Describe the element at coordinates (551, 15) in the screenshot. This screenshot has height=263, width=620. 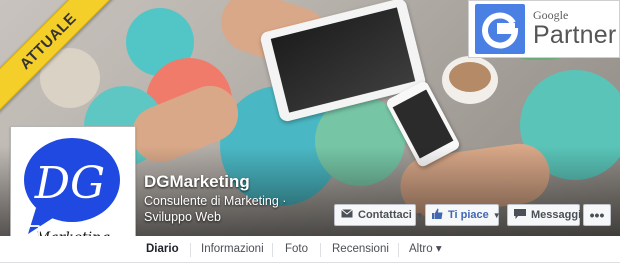
I see `partner-google-text: Google` at that location.